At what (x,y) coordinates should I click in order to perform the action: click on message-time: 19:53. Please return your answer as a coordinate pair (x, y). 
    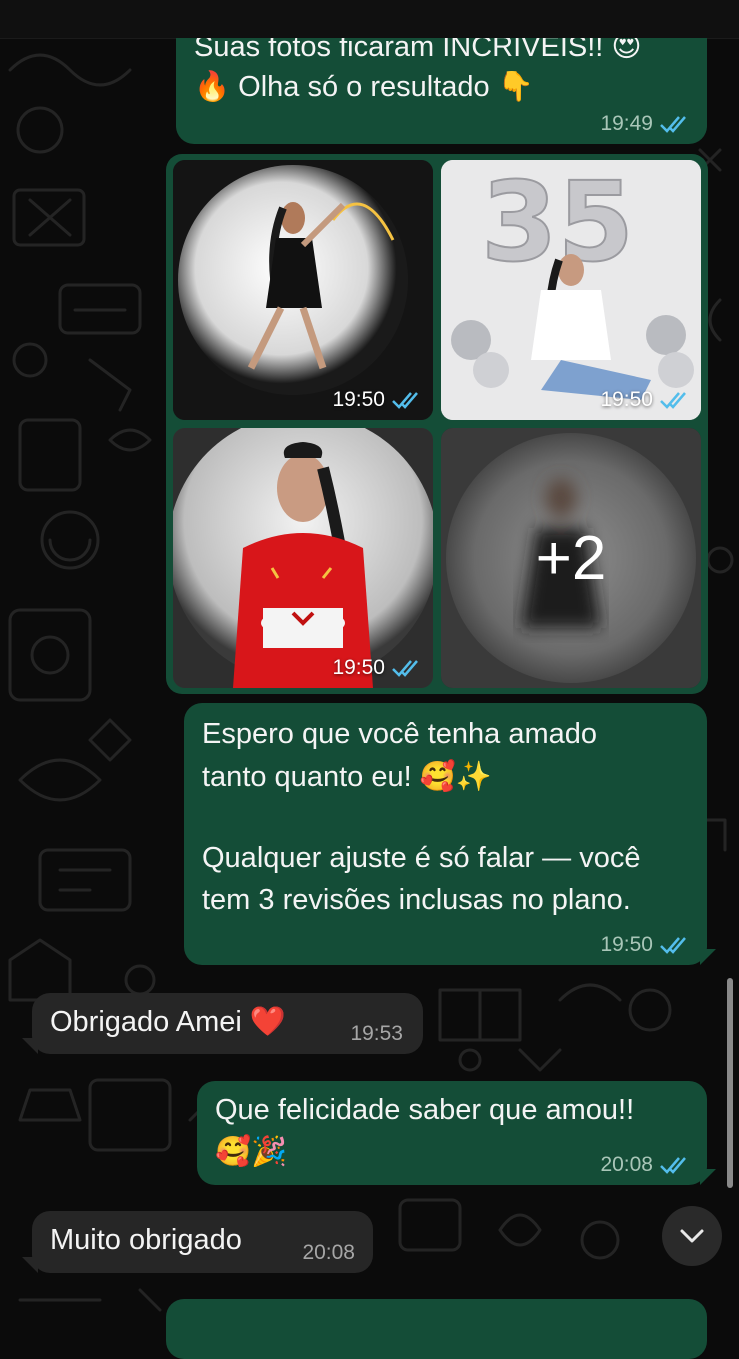
    Looking at the image, I should click on (376, 1033).